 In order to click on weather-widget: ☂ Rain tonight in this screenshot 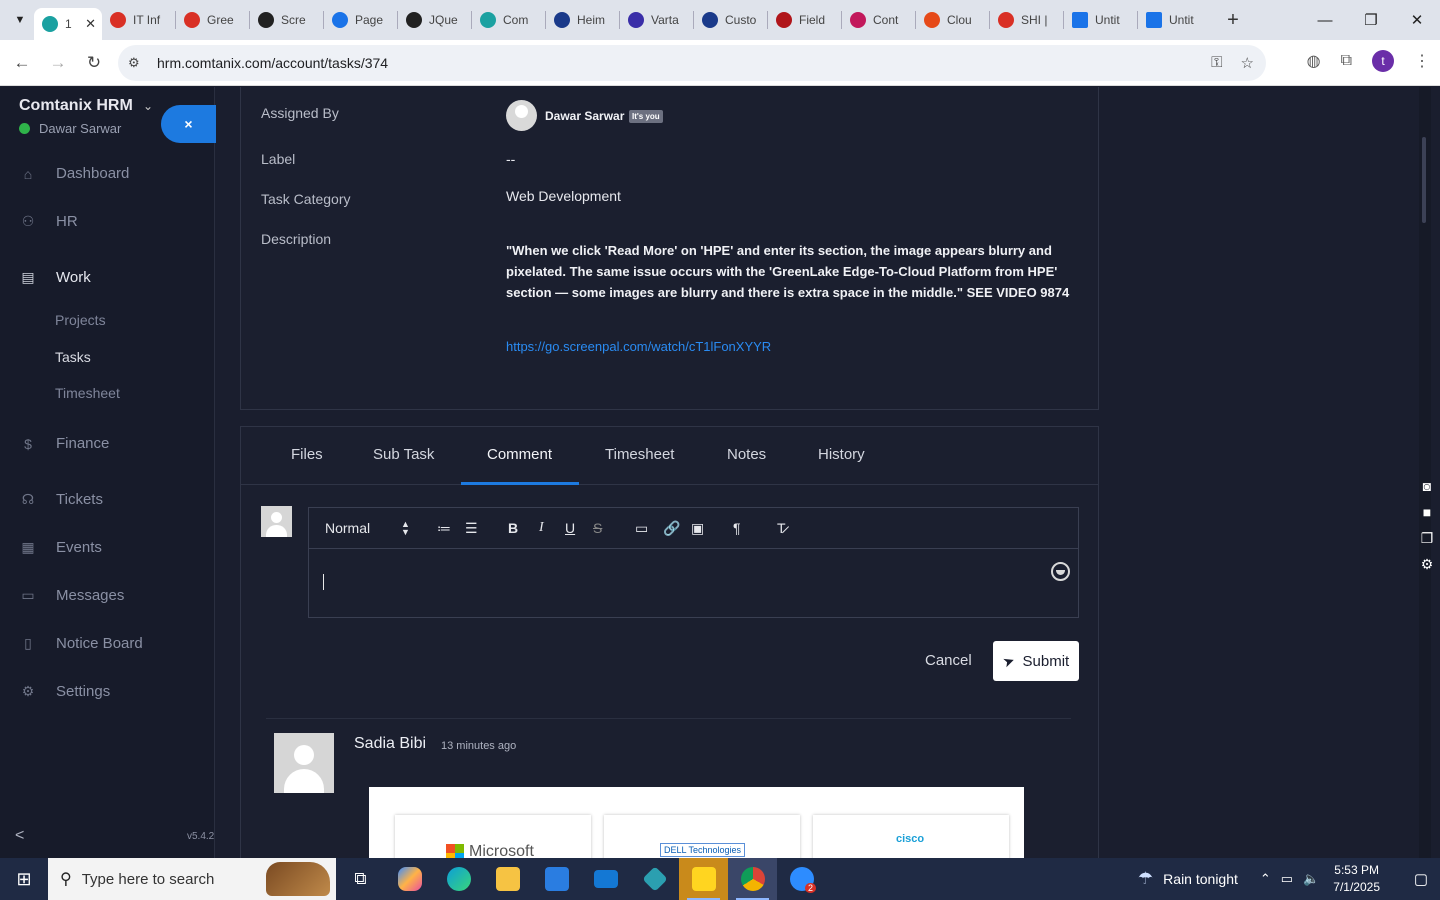, I will do `click(1188, 879)`.